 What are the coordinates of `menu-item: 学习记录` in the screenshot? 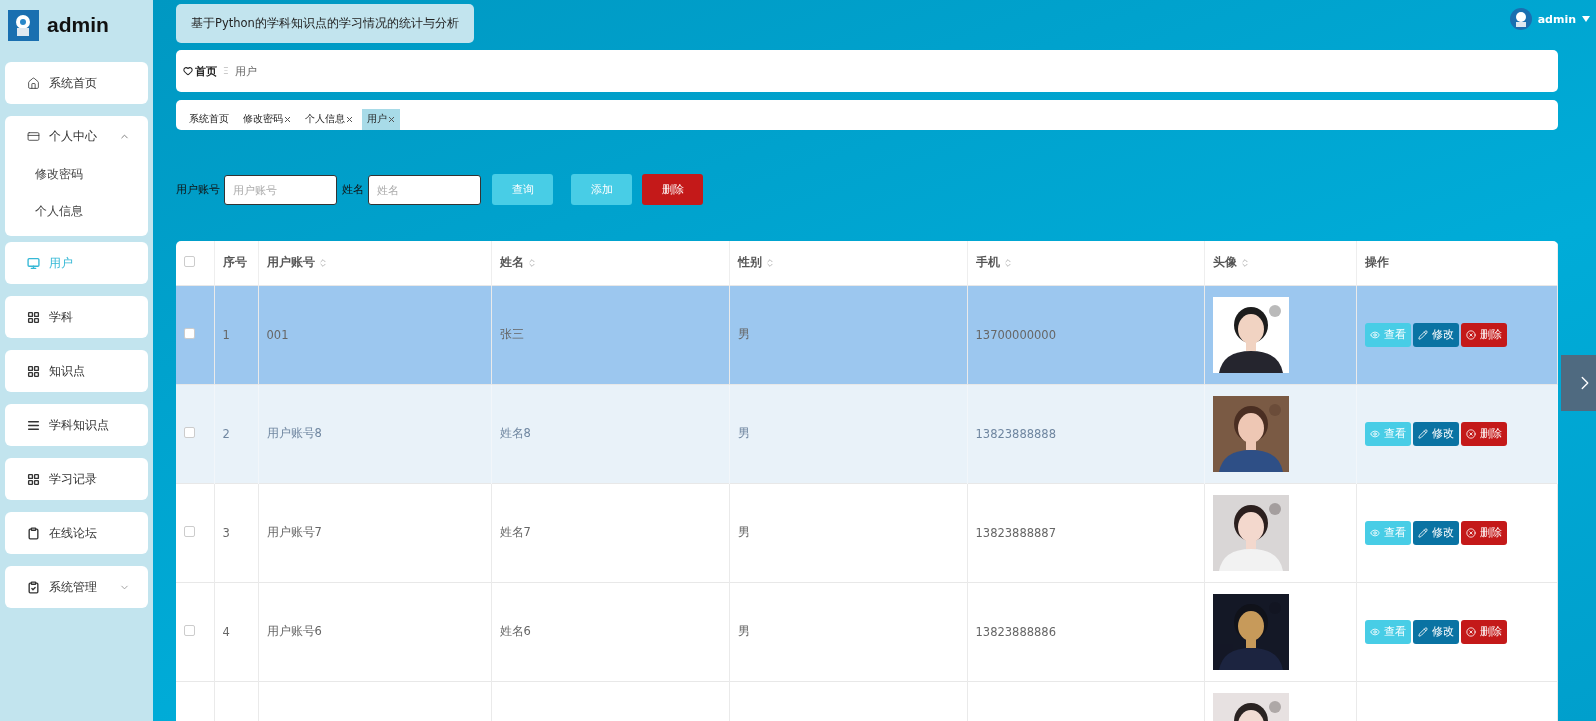 It's located at (76, 479).